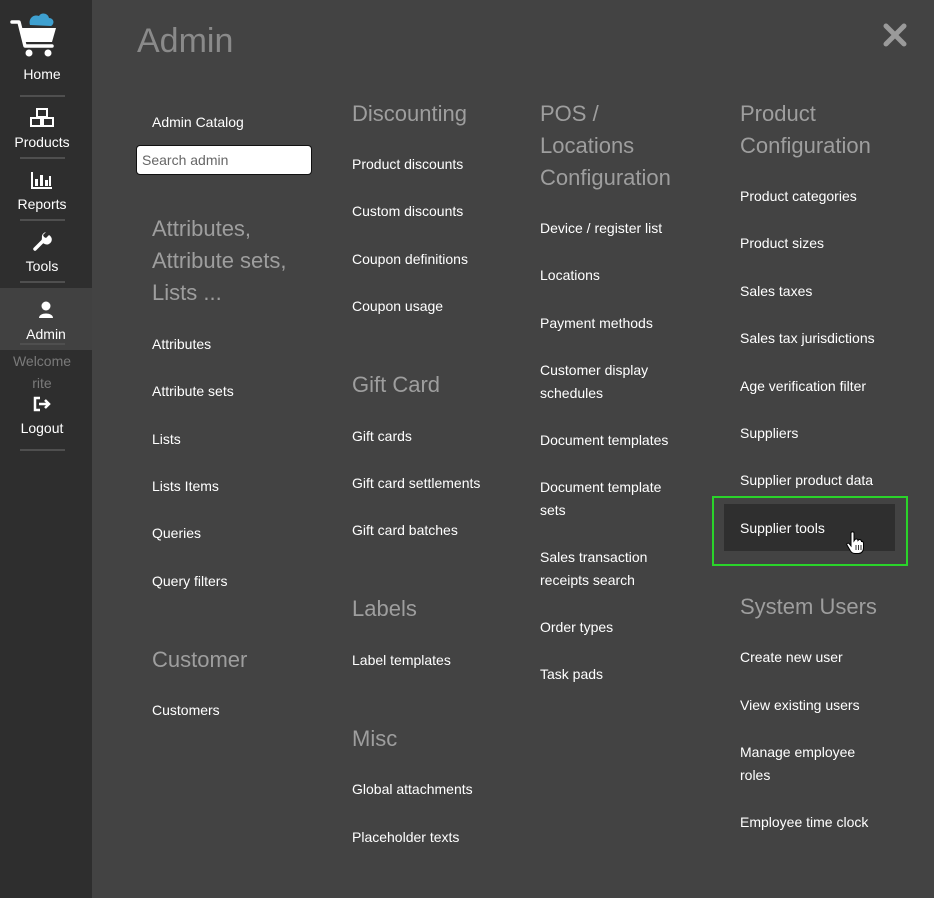 The image size is (934, 898). Describe the element at coordinates (594, 370) in the screenshot. I see `link-line: Customer display` at that location.